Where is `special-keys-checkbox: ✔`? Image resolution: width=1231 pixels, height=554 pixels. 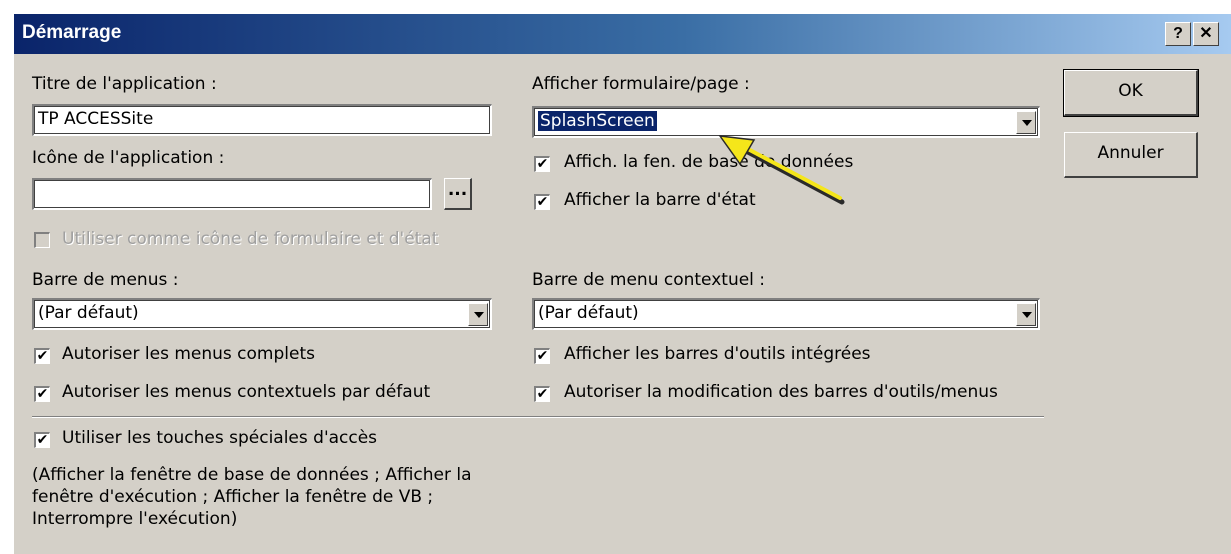 special-keys-checkbox: ✔ is located at coordinates (42, 440).